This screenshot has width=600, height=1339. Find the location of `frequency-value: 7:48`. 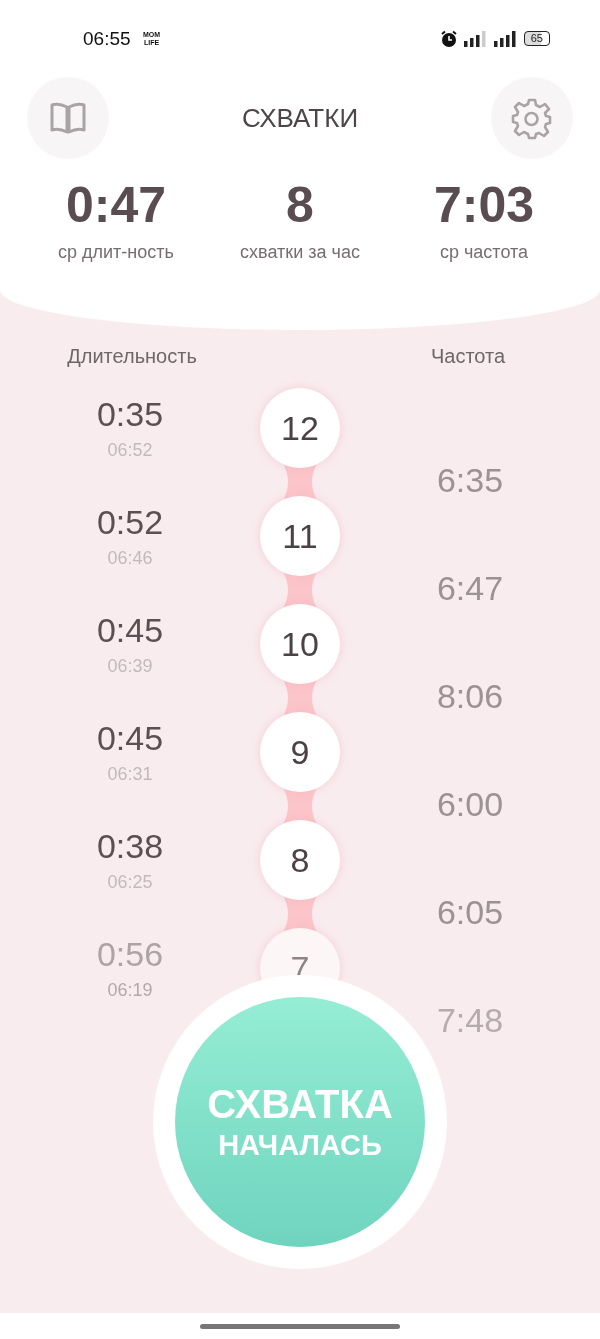

frequency-value: 7:48 is located at coordinates (470, 1020).